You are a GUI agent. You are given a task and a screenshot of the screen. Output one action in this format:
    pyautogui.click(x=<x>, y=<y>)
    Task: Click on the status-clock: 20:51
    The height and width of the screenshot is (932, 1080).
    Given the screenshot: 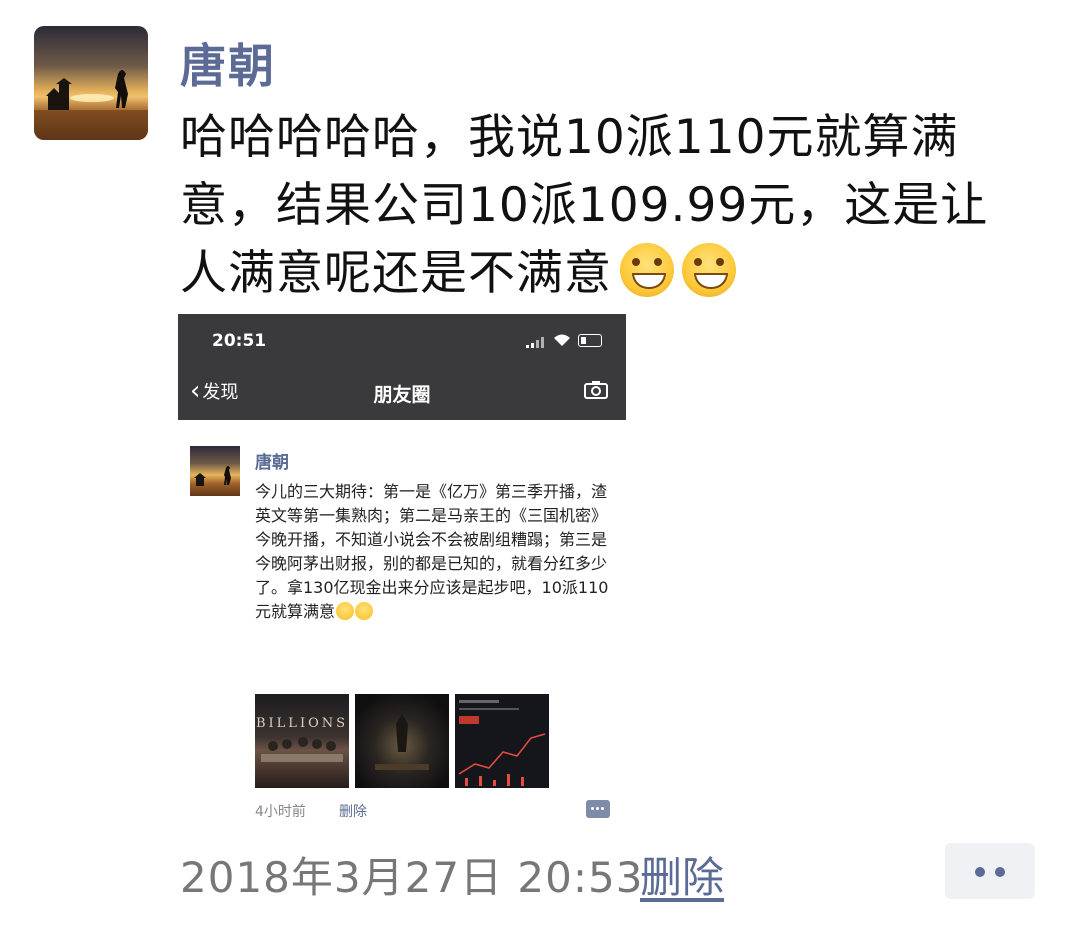 What is the action you would take?
    pyautogui.click(x=239, y=341)
    